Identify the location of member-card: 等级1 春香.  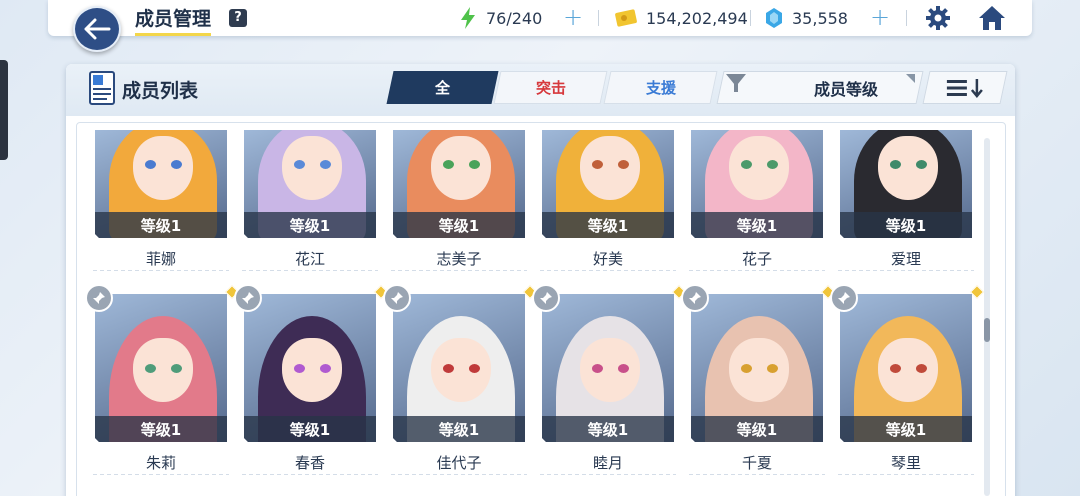
(311, 380).